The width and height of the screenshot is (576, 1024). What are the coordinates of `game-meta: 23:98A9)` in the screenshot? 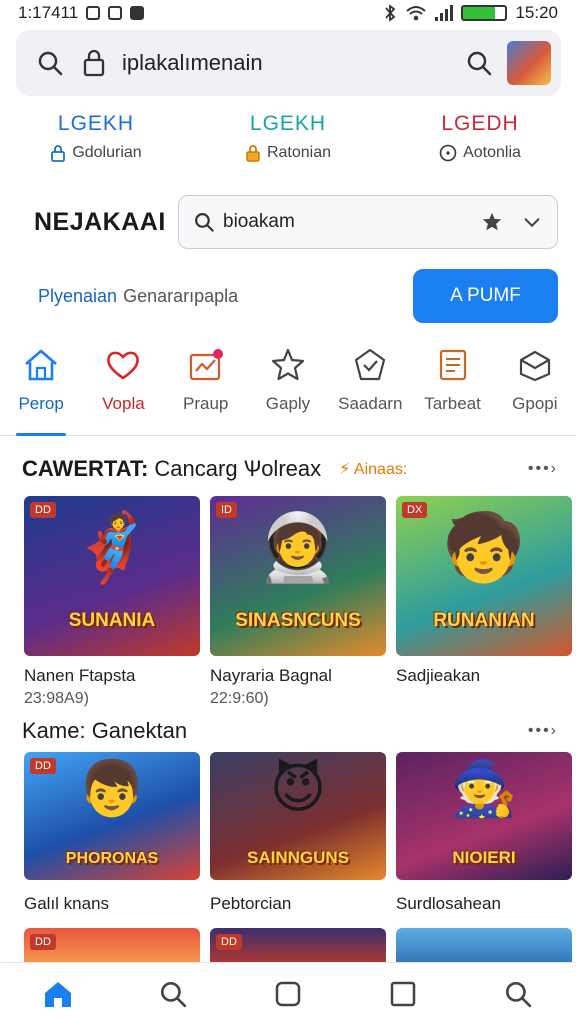 It's located at (56, 698).